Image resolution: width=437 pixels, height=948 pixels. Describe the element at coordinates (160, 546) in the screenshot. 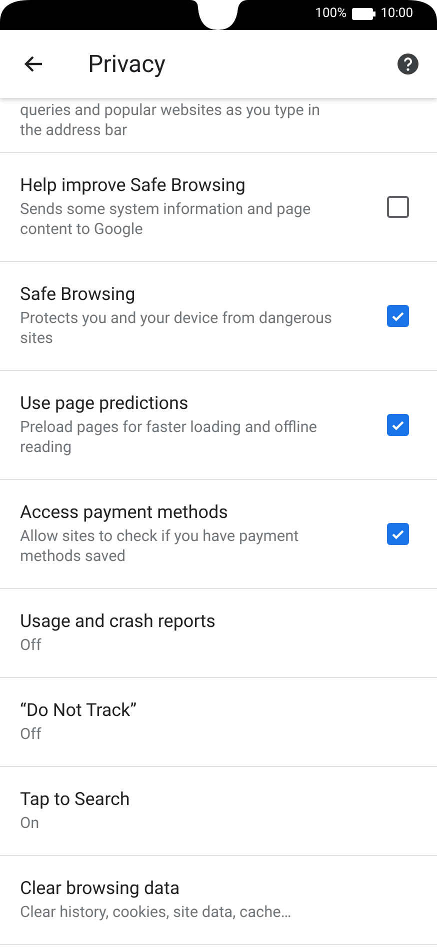

I see `setting-description: Allow sites to check if you have payment methods saved` at that location.